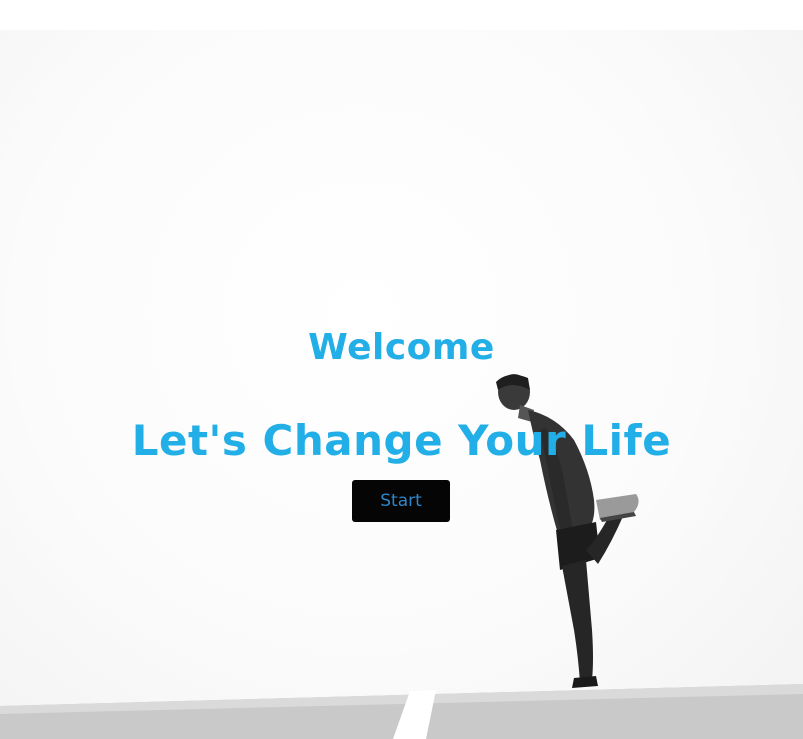  Describe the element at coordinates (401, 347) in the screenshot. I see `hero-title: Welcome` at that location.